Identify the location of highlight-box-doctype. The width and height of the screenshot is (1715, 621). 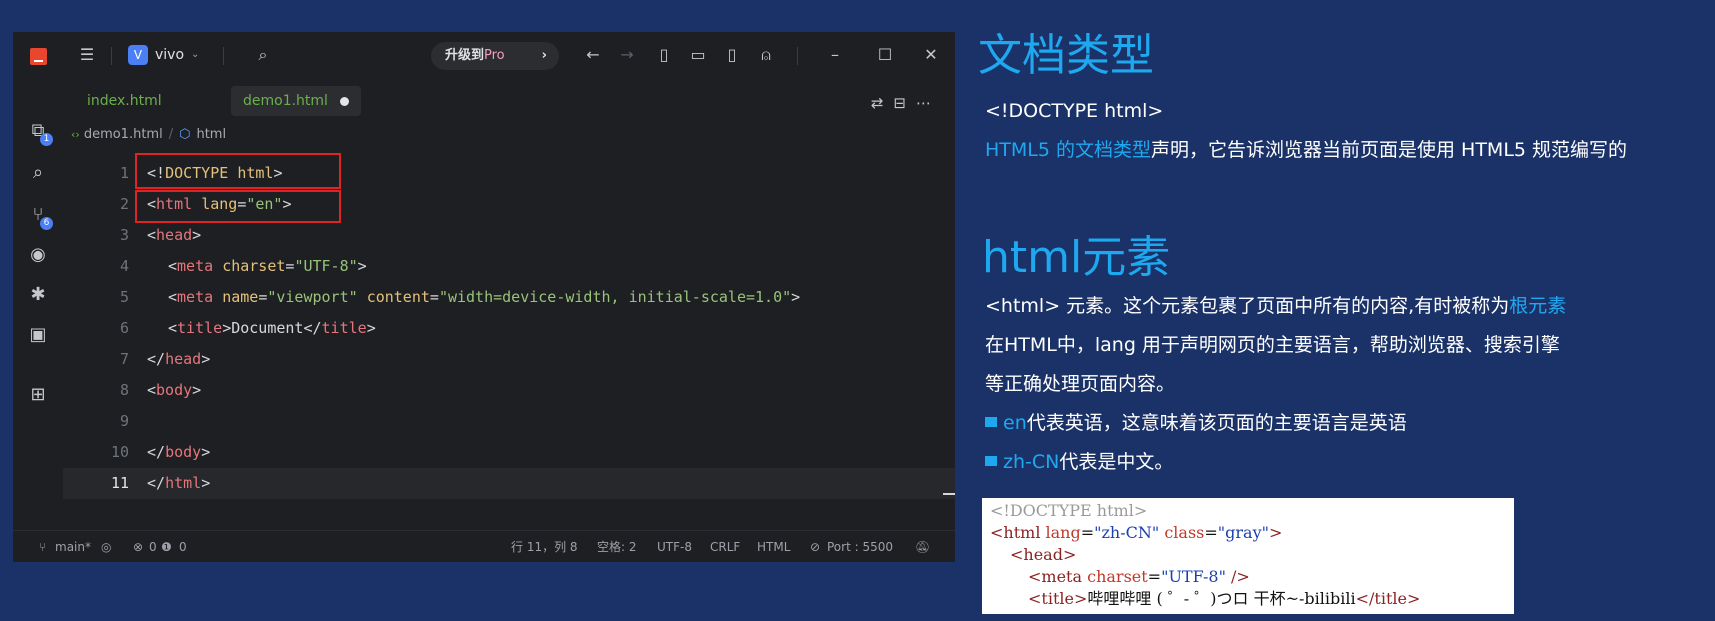
(238, 171).